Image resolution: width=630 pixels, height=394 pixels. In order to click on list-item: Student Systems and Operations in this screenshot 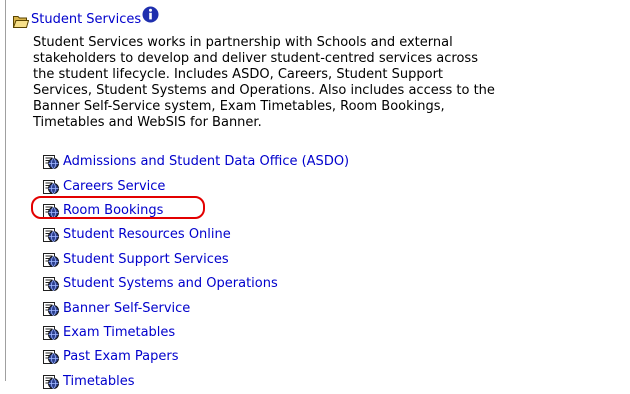, I will do `click(196, 284)`.